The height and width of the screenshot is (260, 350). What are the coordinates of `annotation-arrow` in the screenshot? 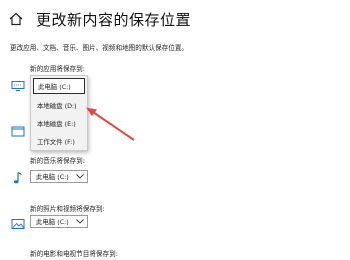 It's located at (110, 124).